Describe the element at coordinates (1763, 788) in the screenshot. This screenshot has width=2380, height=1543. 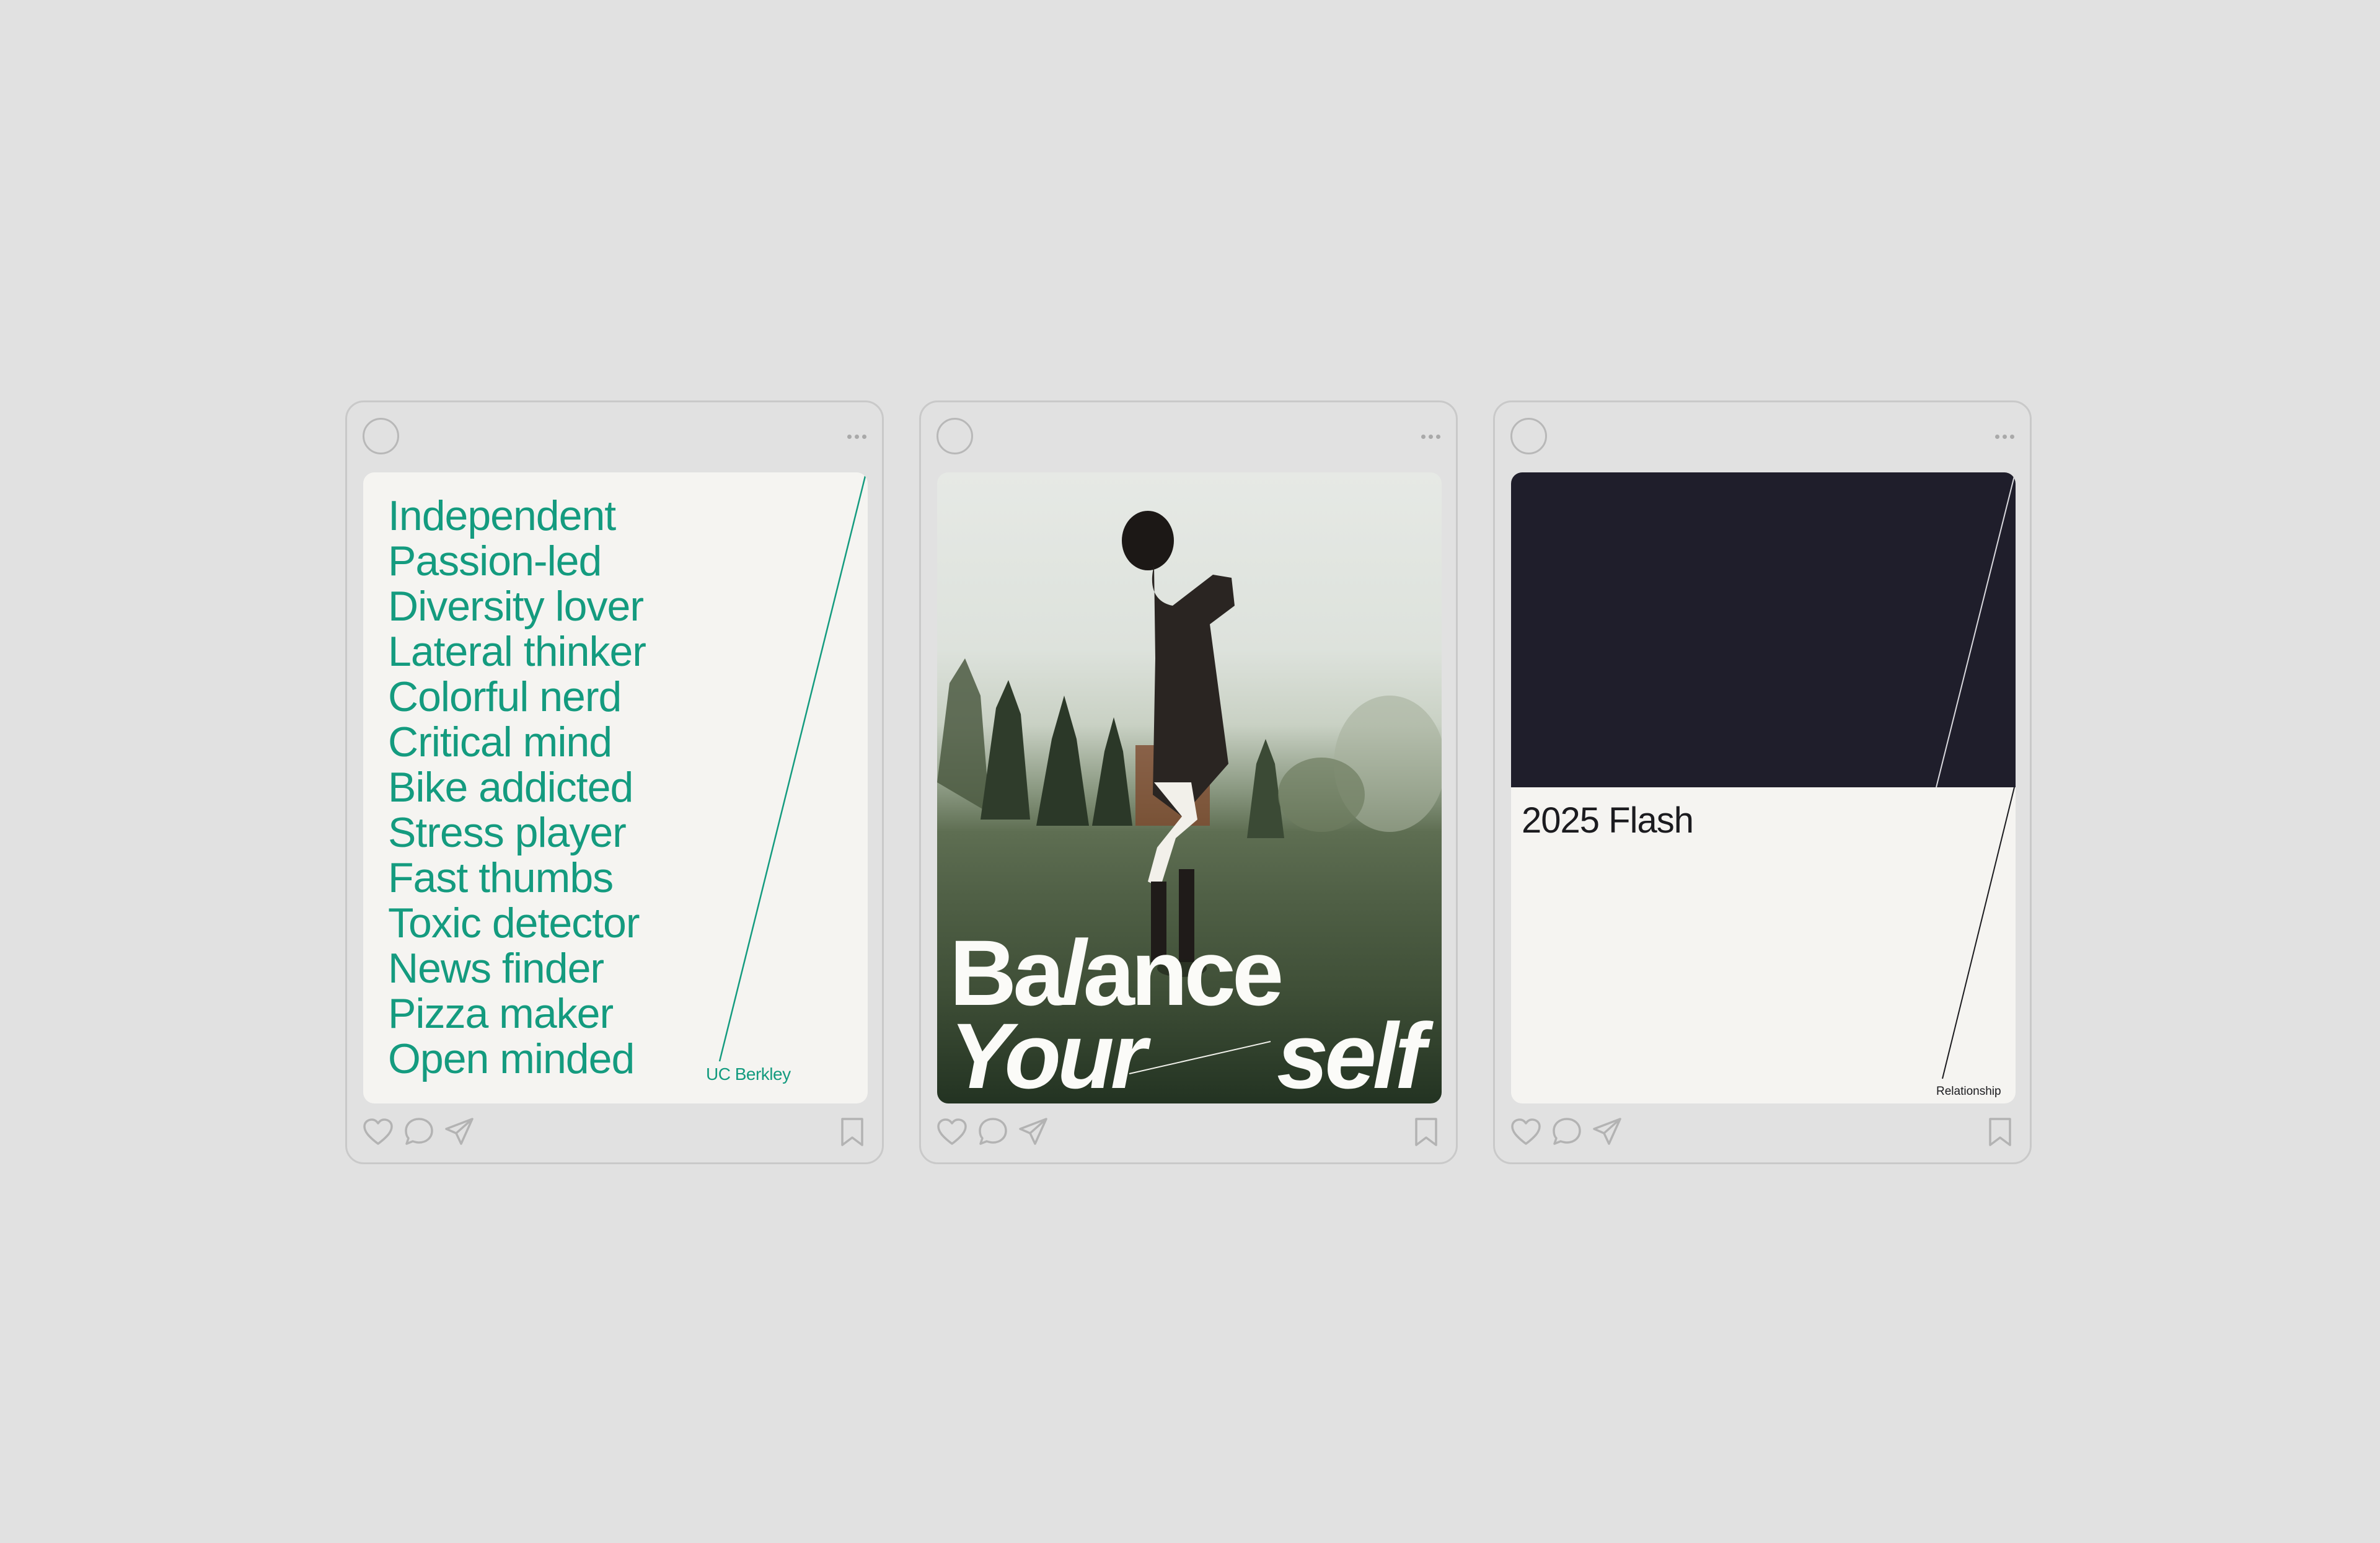
I see `post-image-3: 2025 Flash Relationship` at that location.